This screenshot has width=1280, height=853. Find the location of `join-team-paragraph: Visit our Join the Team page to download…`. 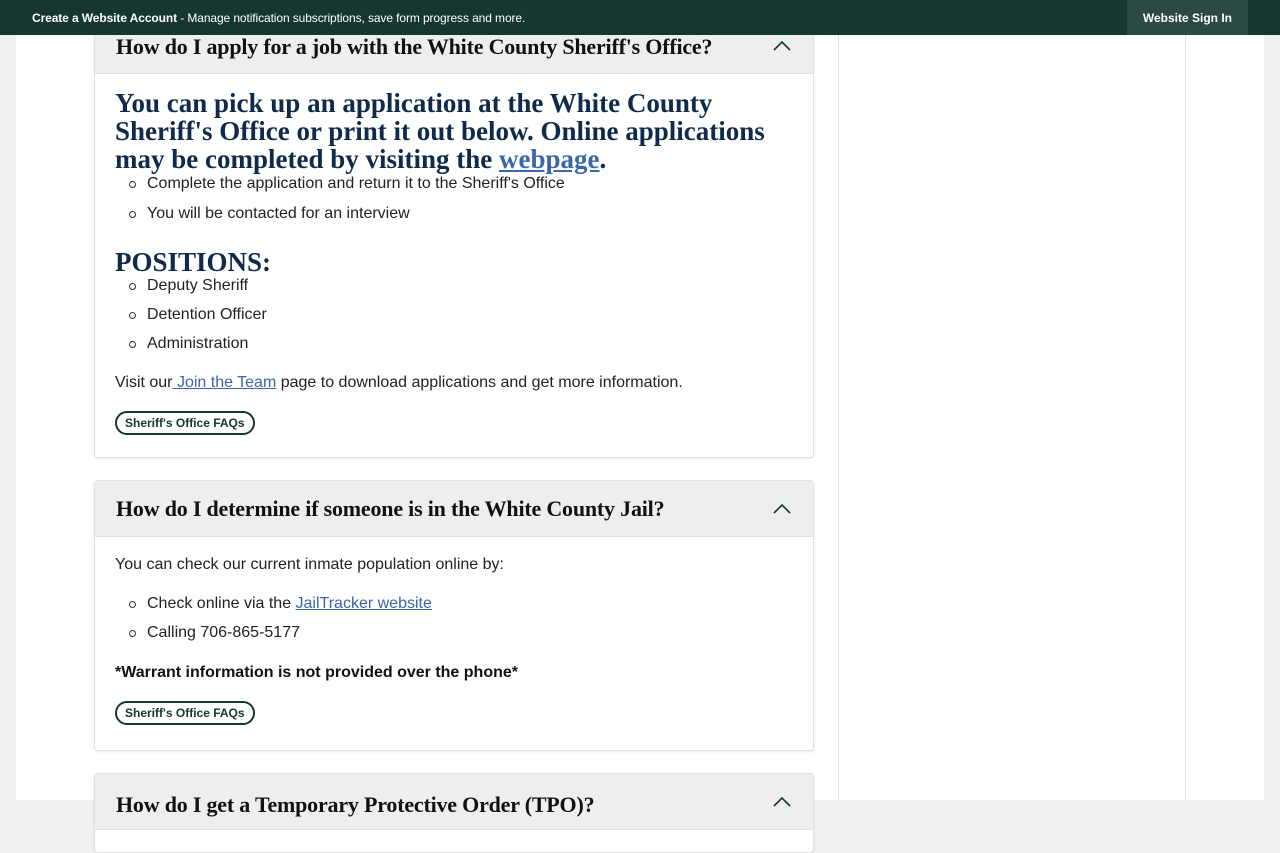

join-team-paragraph: Visit our Join the Team page to download… is located at coordinates (454, 383).